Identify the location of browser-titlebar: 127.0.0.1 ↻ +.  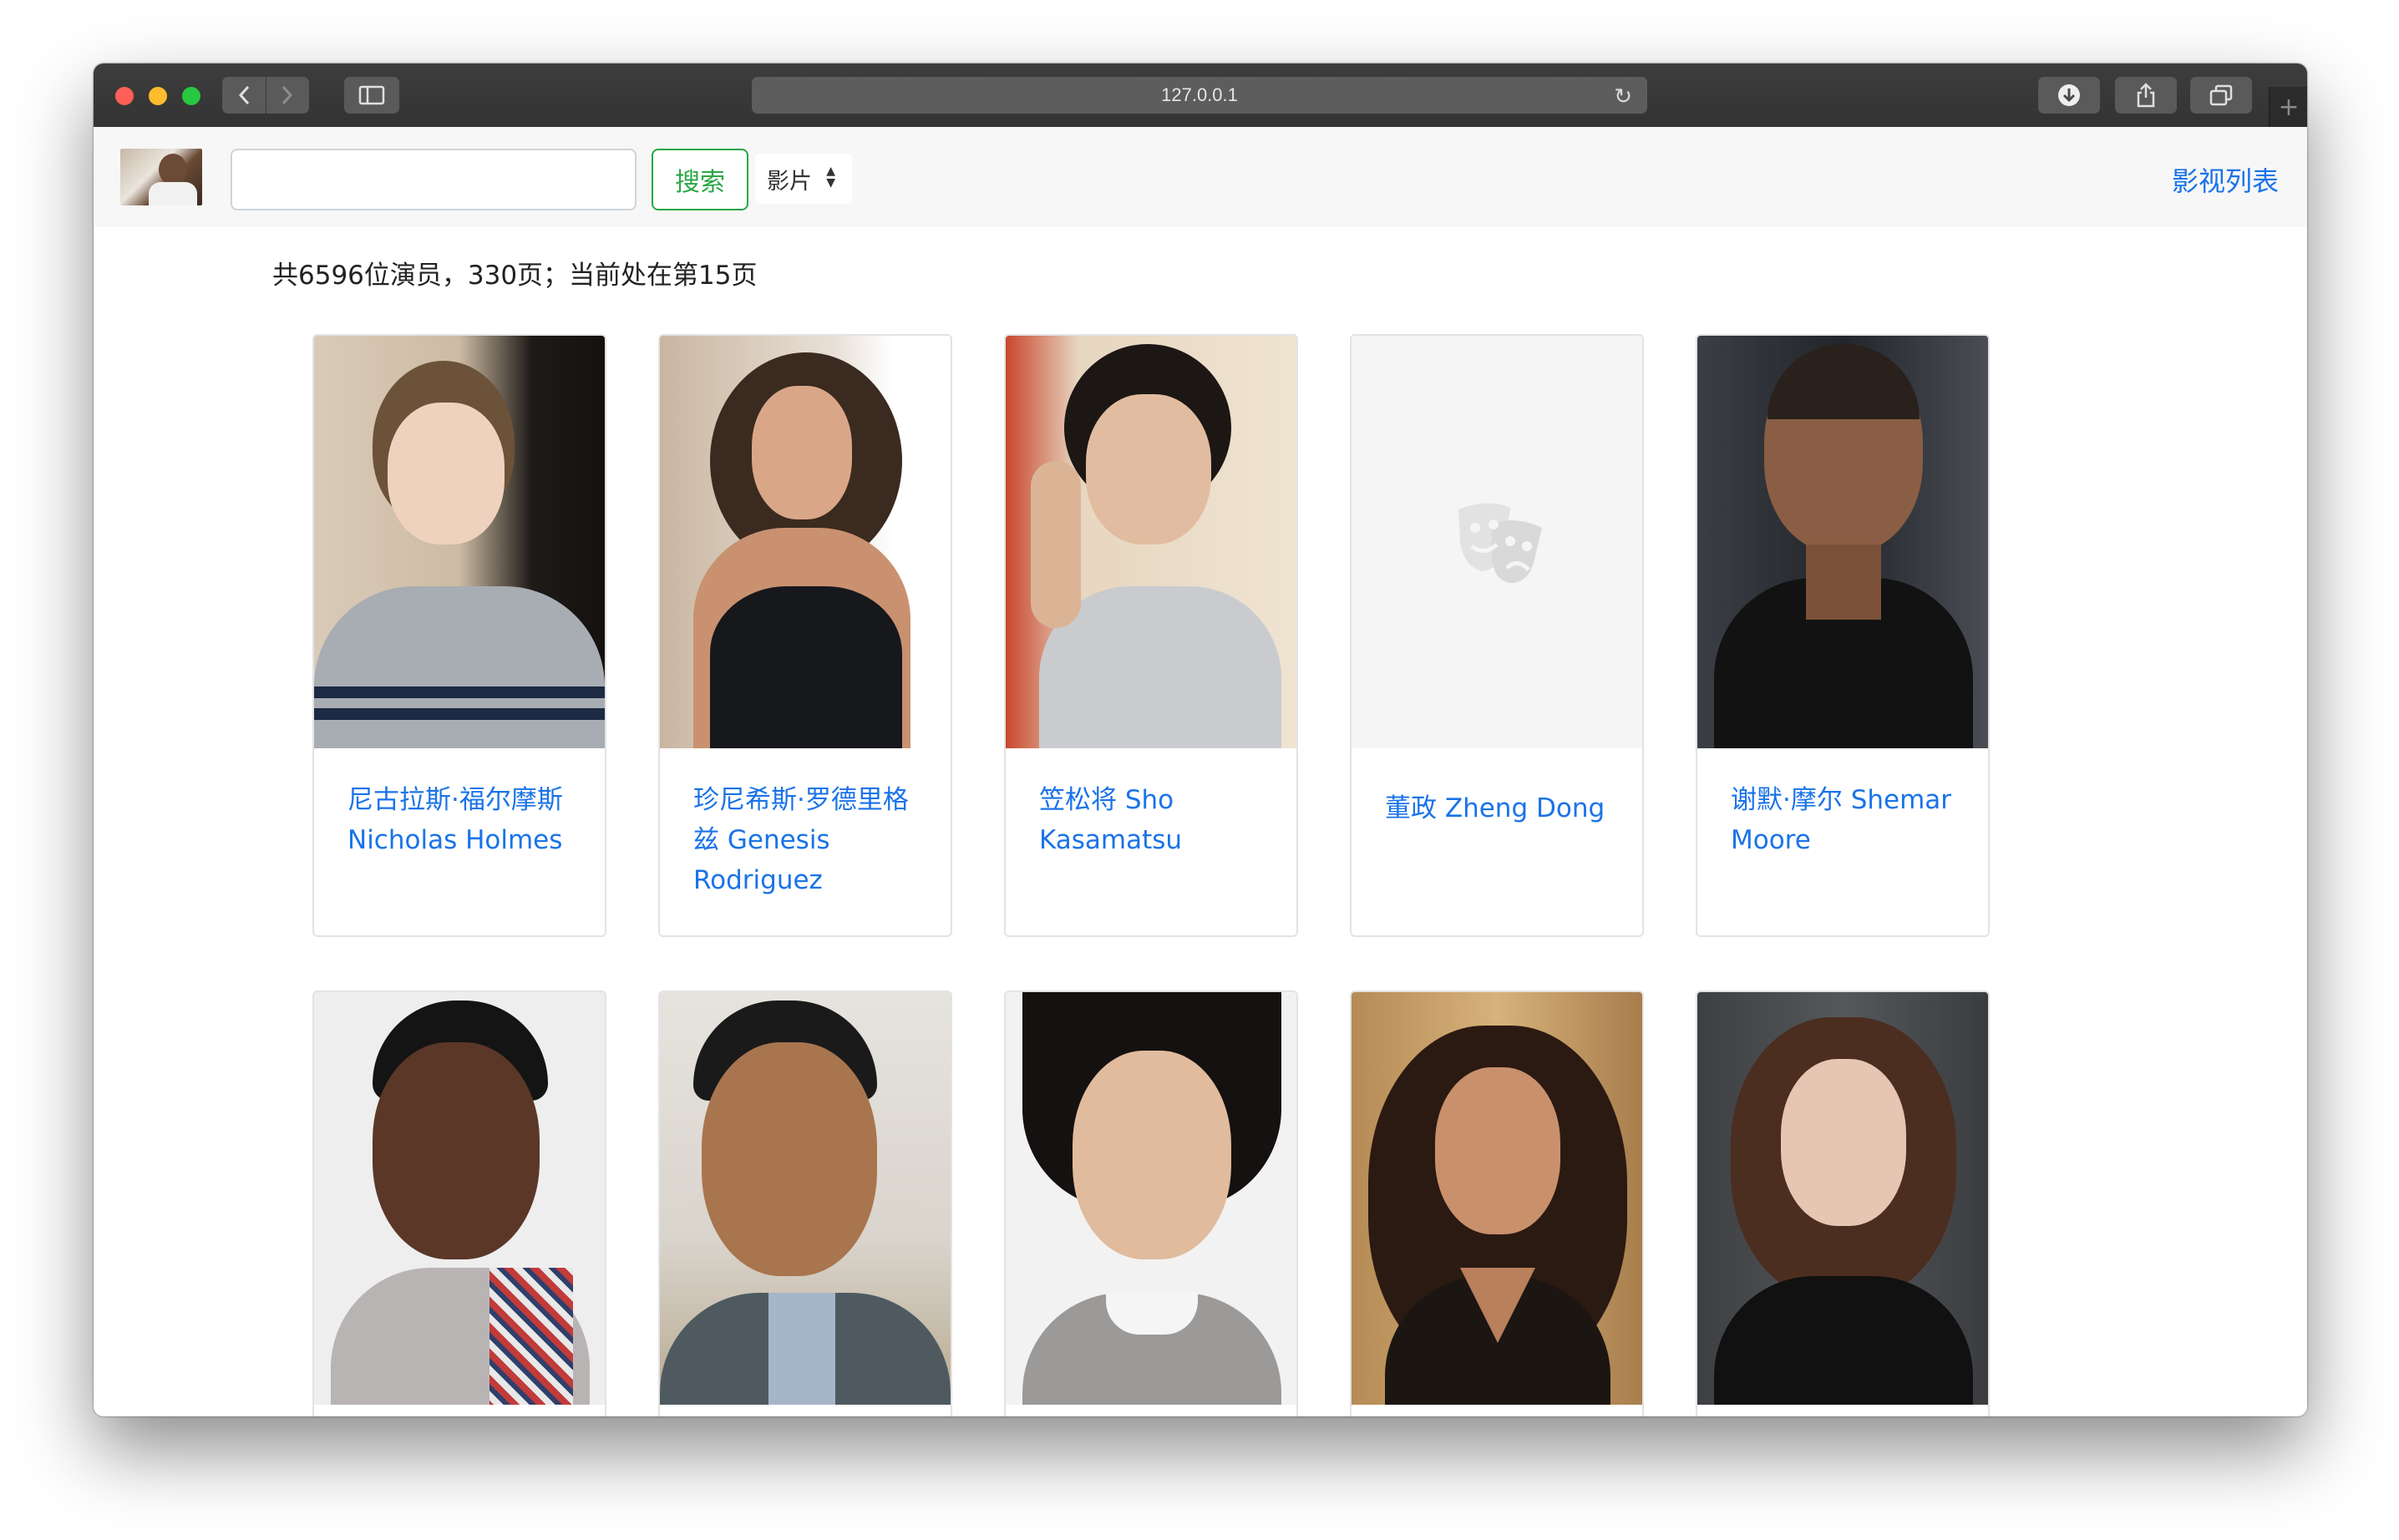
(1200, 96).